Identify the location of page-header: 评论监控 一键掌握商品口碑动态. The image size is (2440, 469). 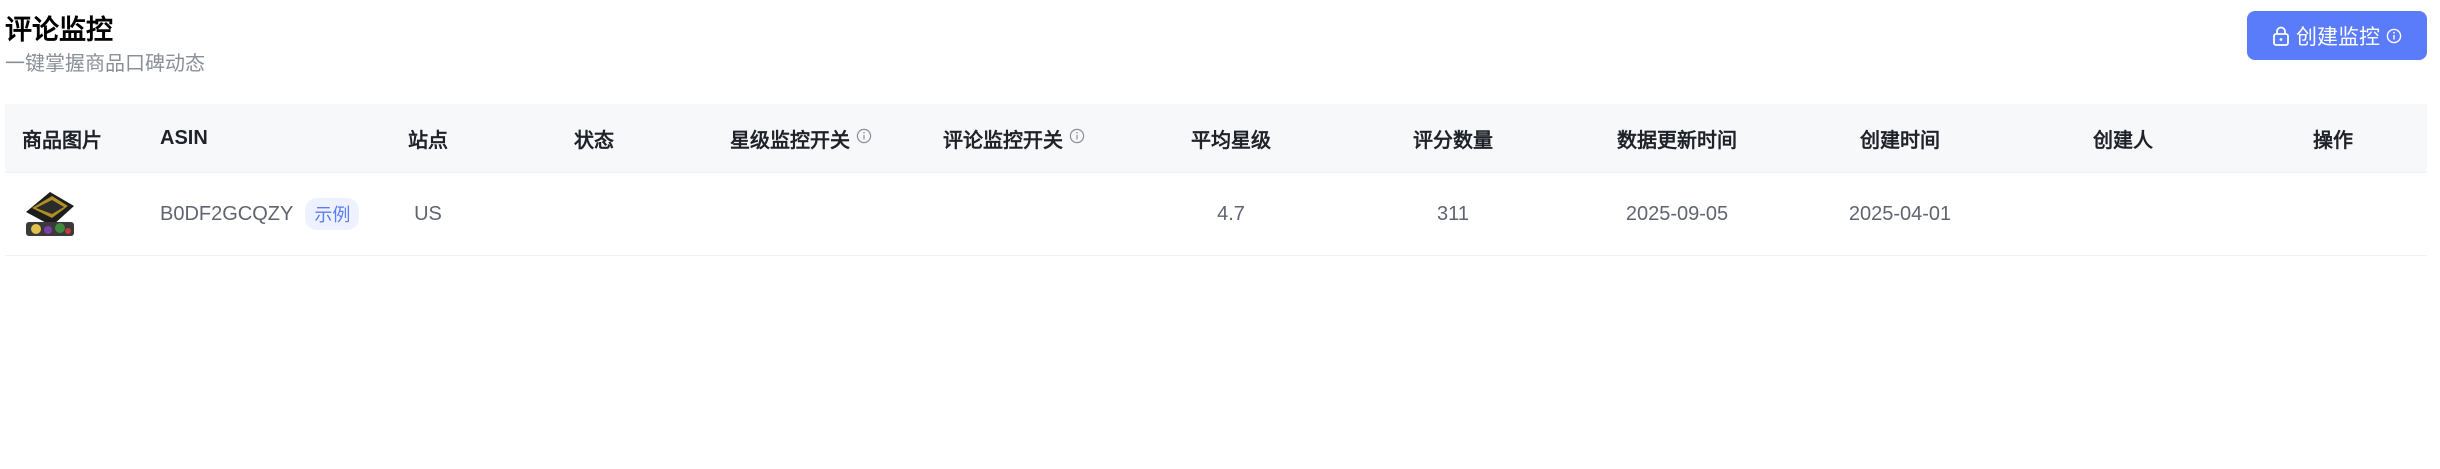
(105, 45).